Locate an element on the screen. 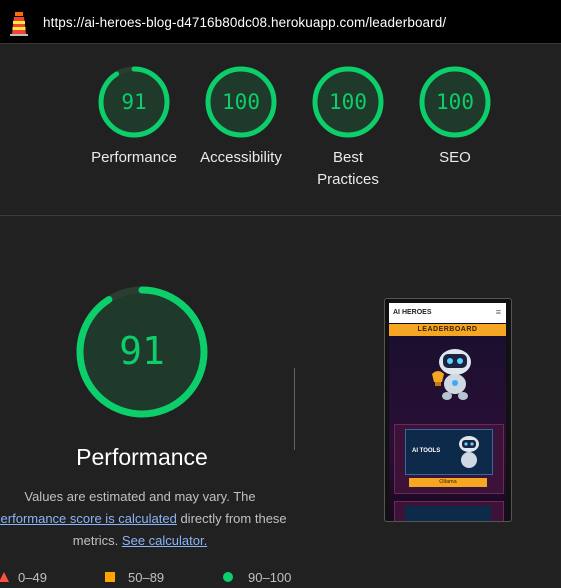 Image resolution: width=561 pixels, height=588 pixels. gauge-accessibility: 100 is located at coordinates (241, 102).